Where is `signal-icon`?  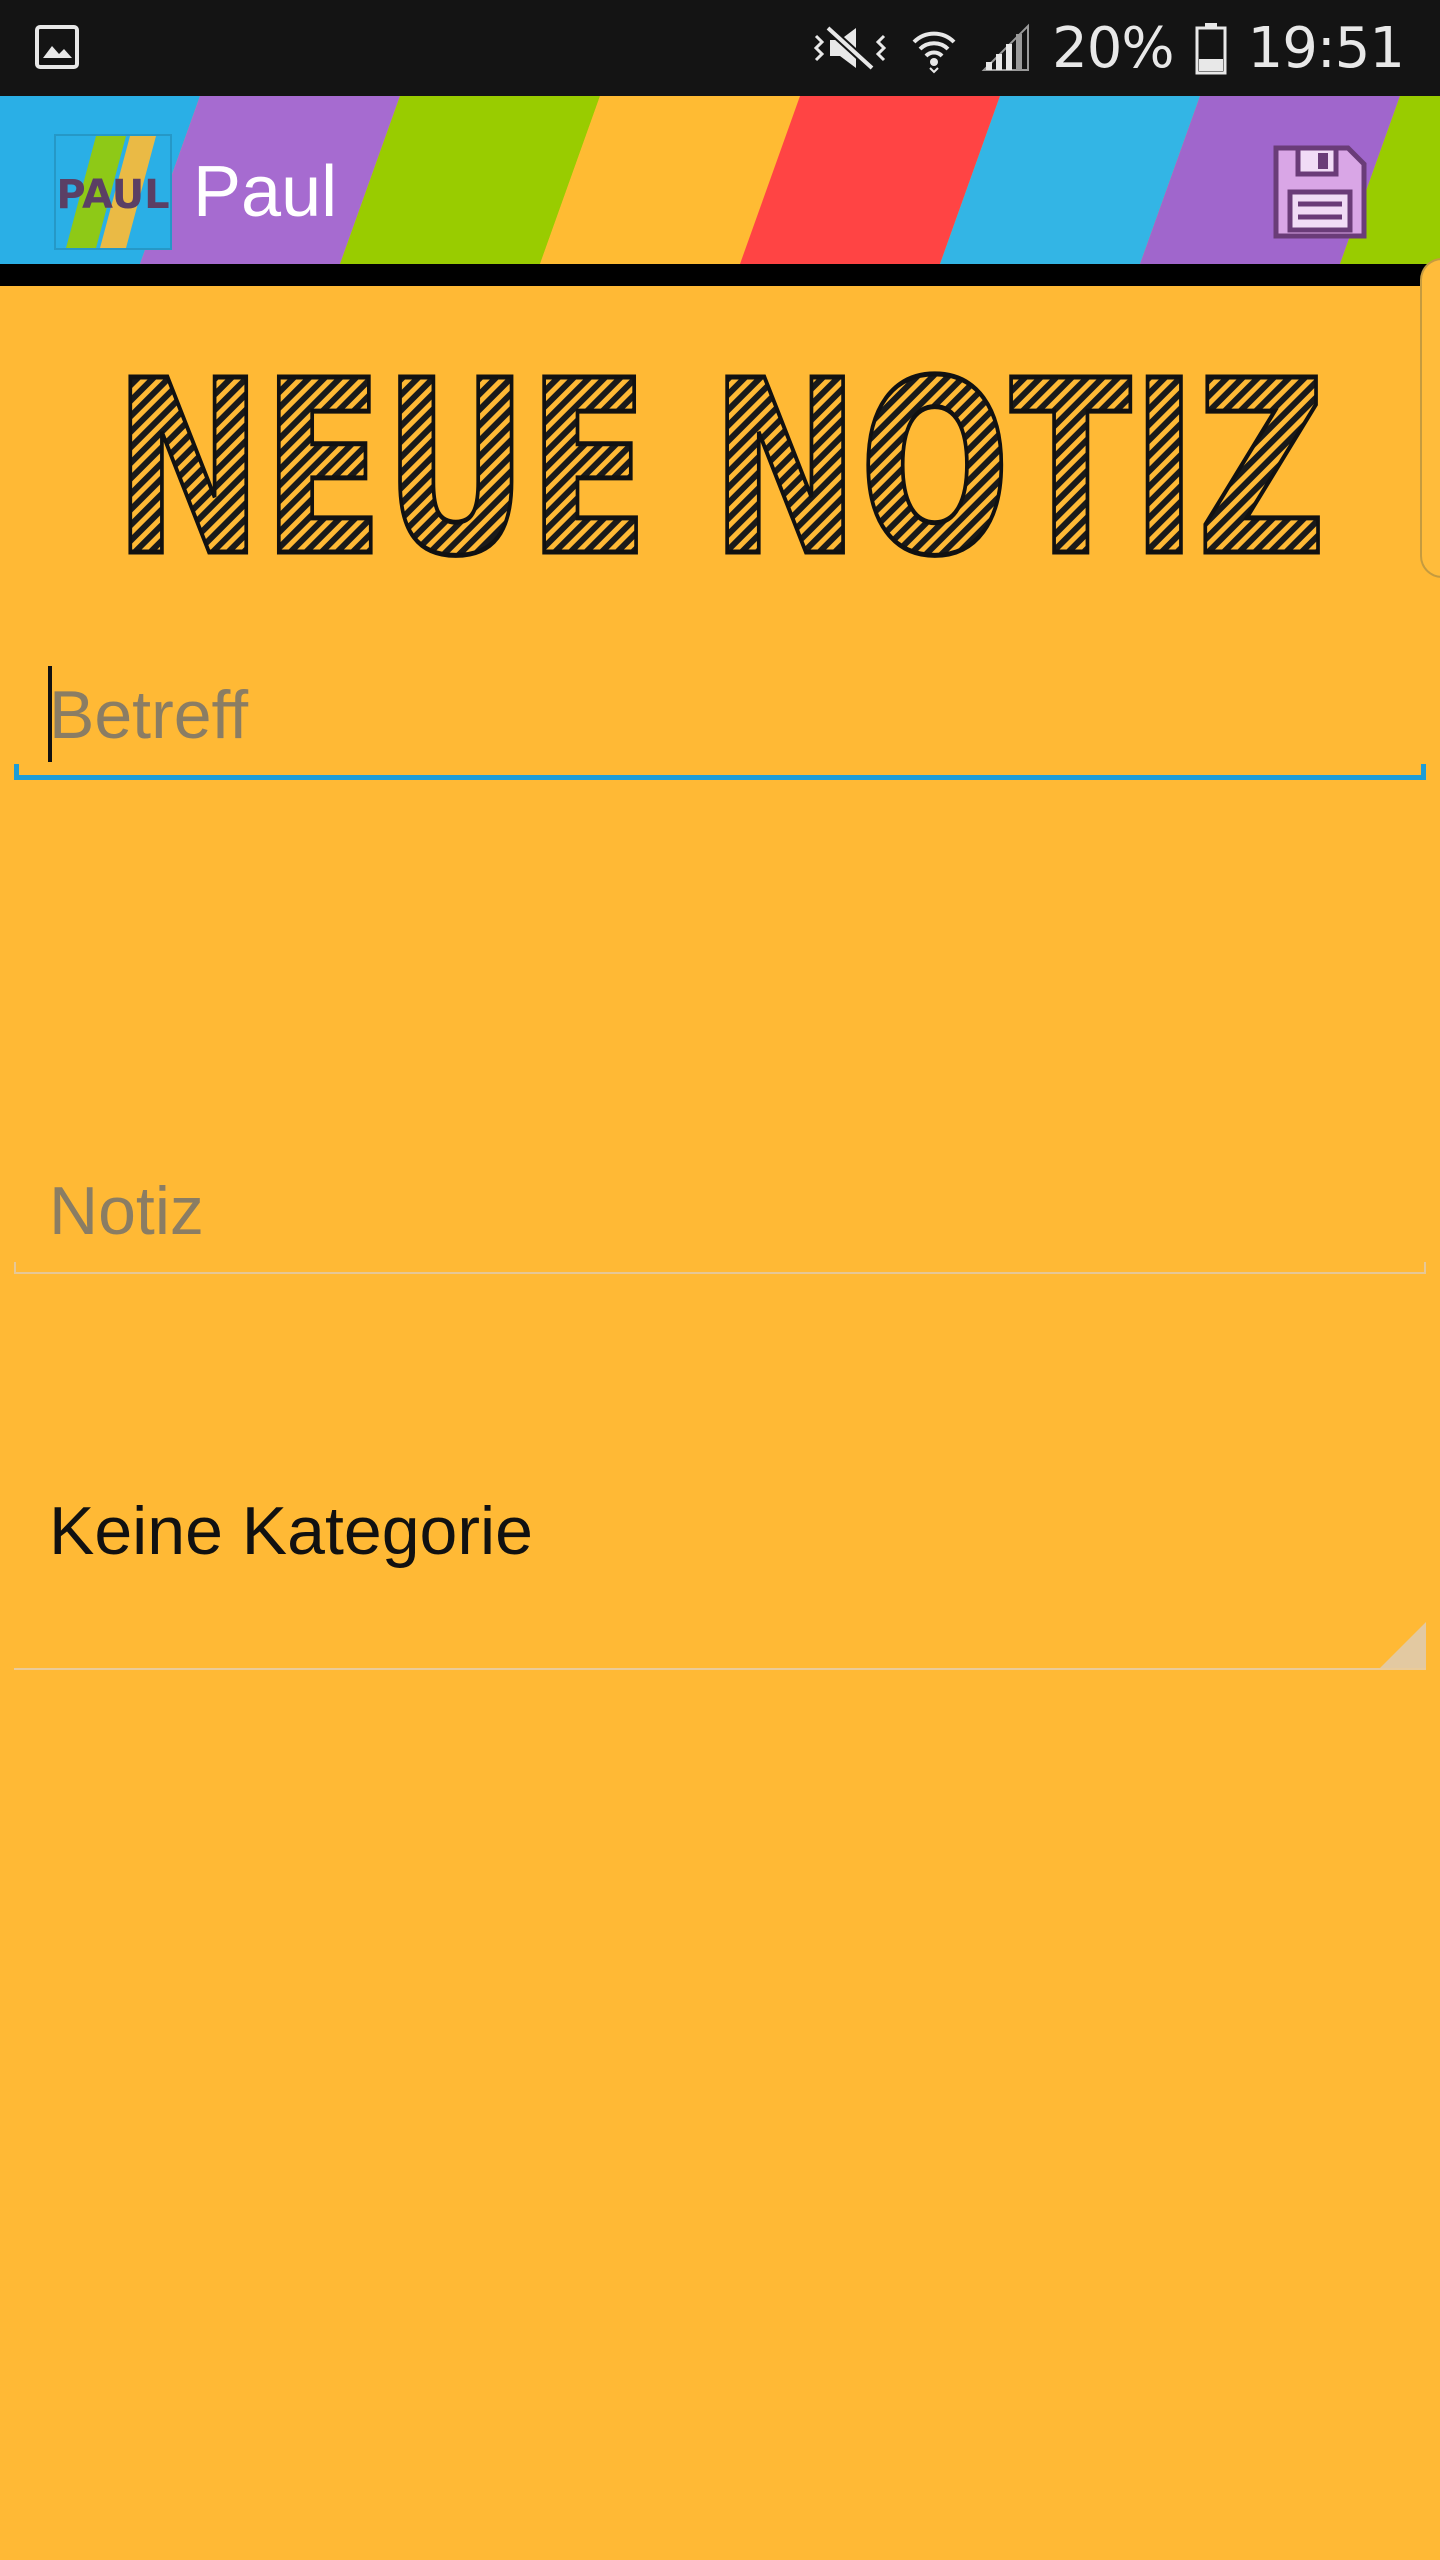
signal-icon is located at coordinates (1005, 47).